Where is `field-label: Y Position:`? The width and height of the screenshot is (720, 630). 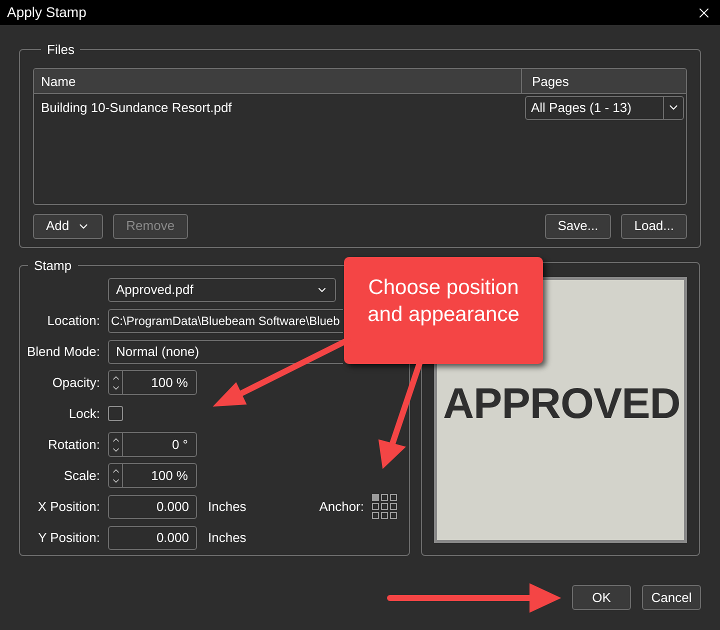
field-label: Y Position: is located at coordinates (68, 537).